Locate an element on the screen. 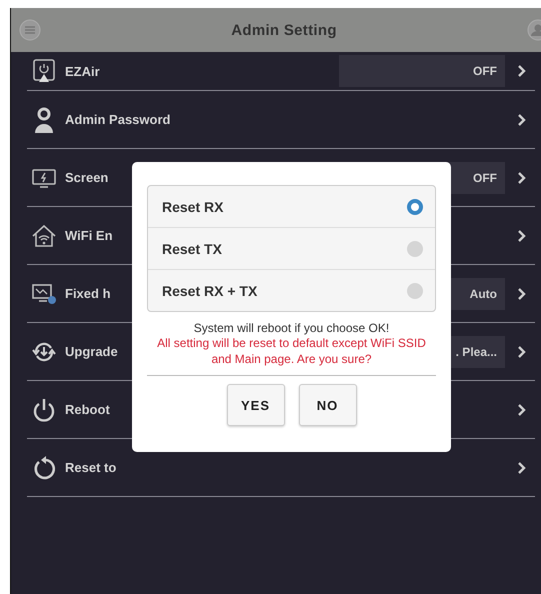 This screenshot has width=541, height=594. reset-option: Reset RX is located at coordinates (291, 207).